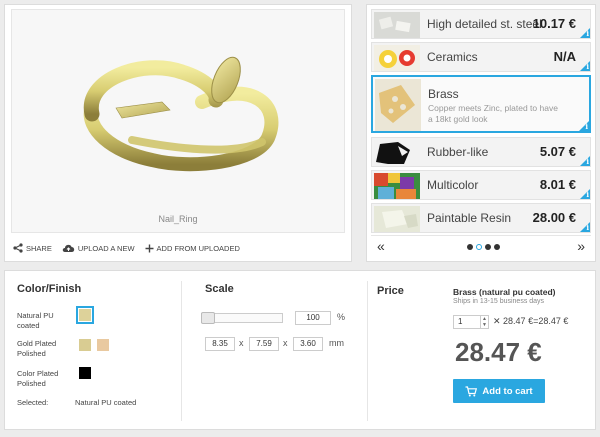 The height and width of the screenshot is (437, 600). I want to click on material-price: N/A, so click(564, 56).